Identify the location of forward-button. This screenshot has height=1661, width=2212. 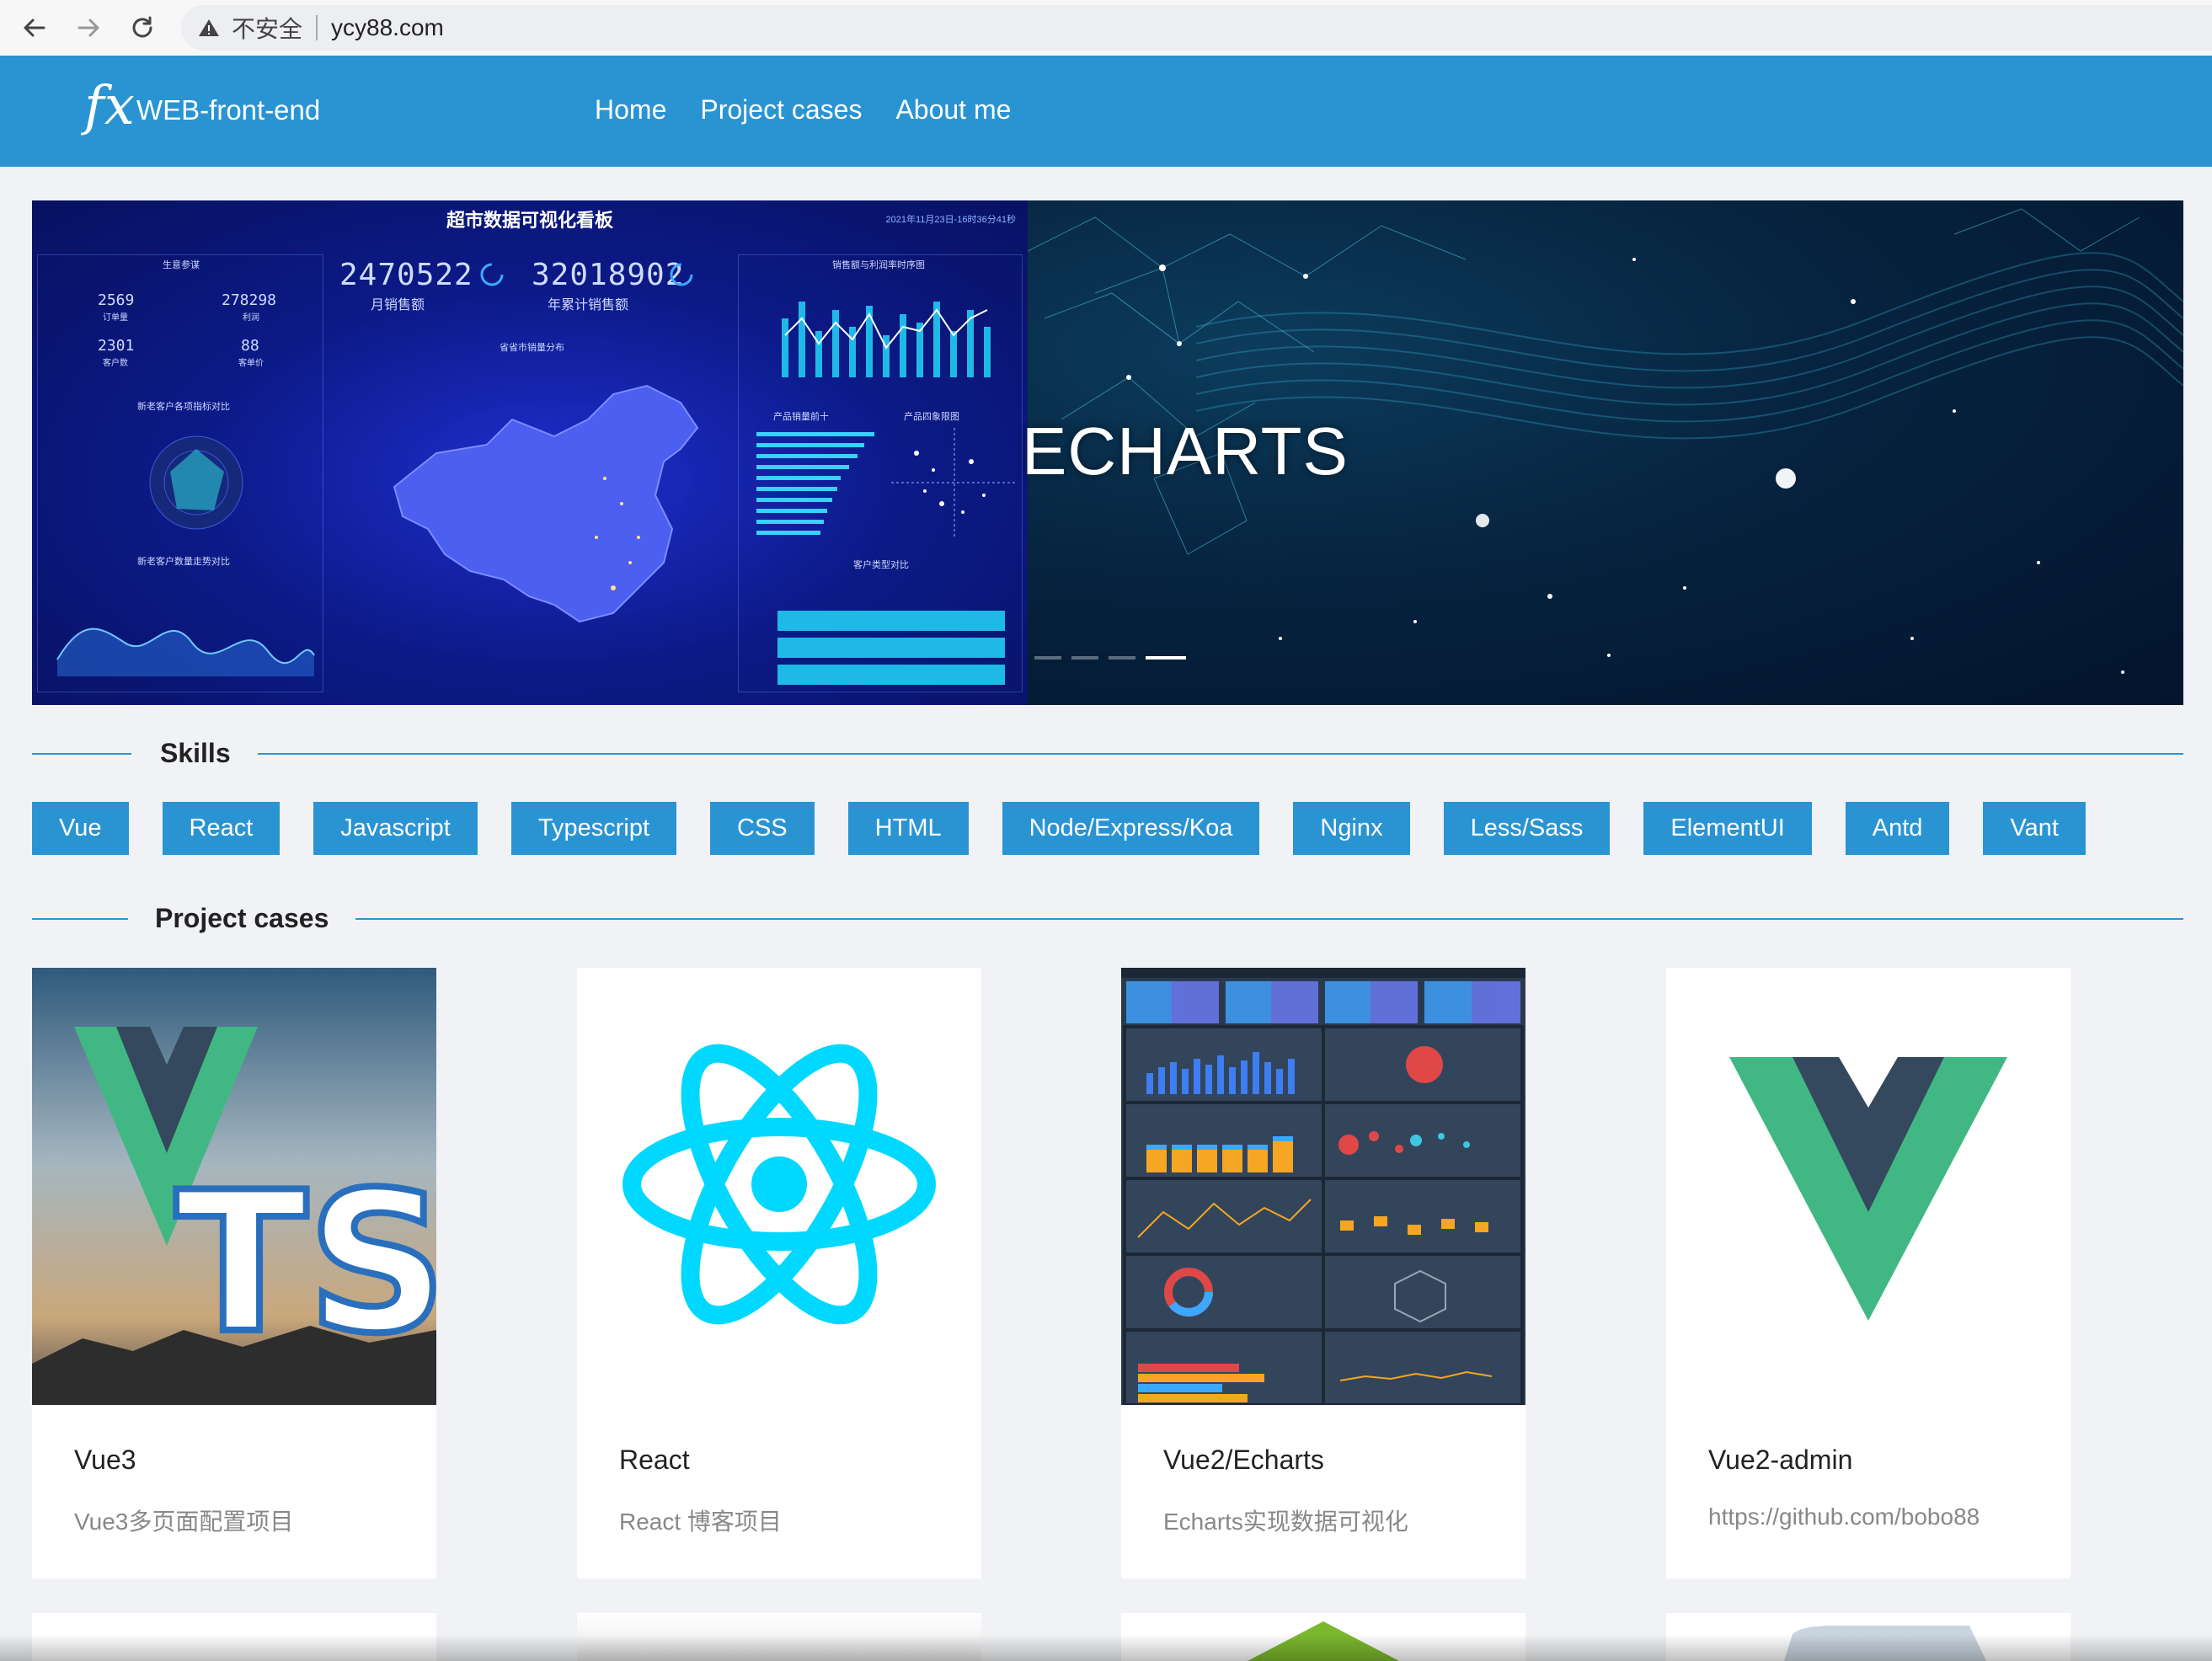
(88, 28).